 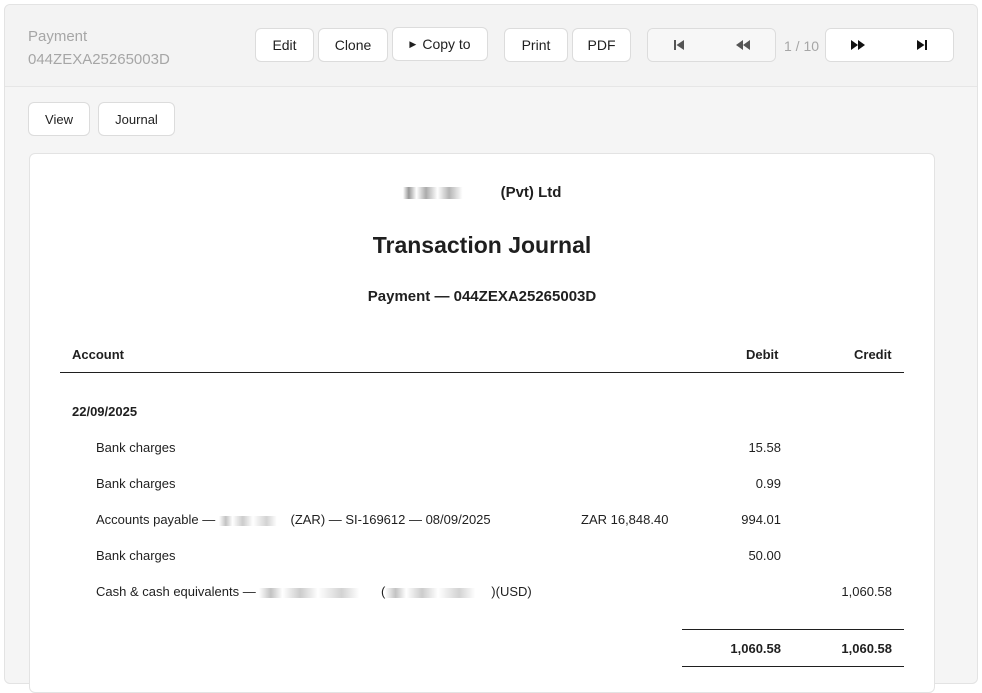 What do you see at coordinates (625, 519) in the screenshot?
I see `table-row-foreign-amount: ZAR 16,848.40` at bounding box center [625, 519].